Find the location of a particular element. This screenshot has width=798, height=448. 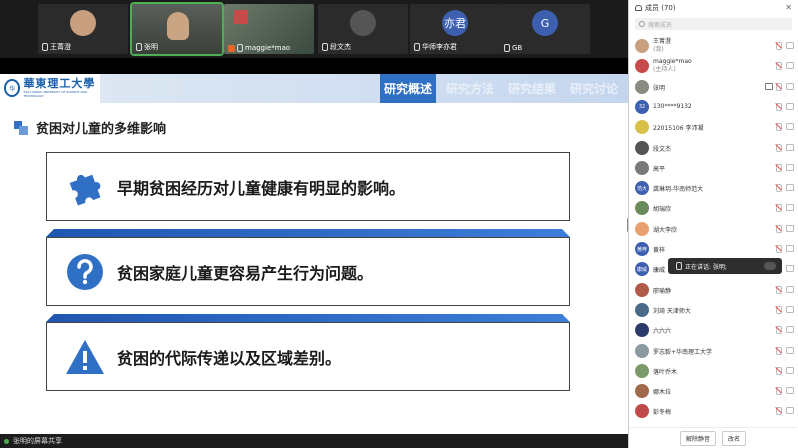

avatar: 32 is located at coordinates (642, 106).